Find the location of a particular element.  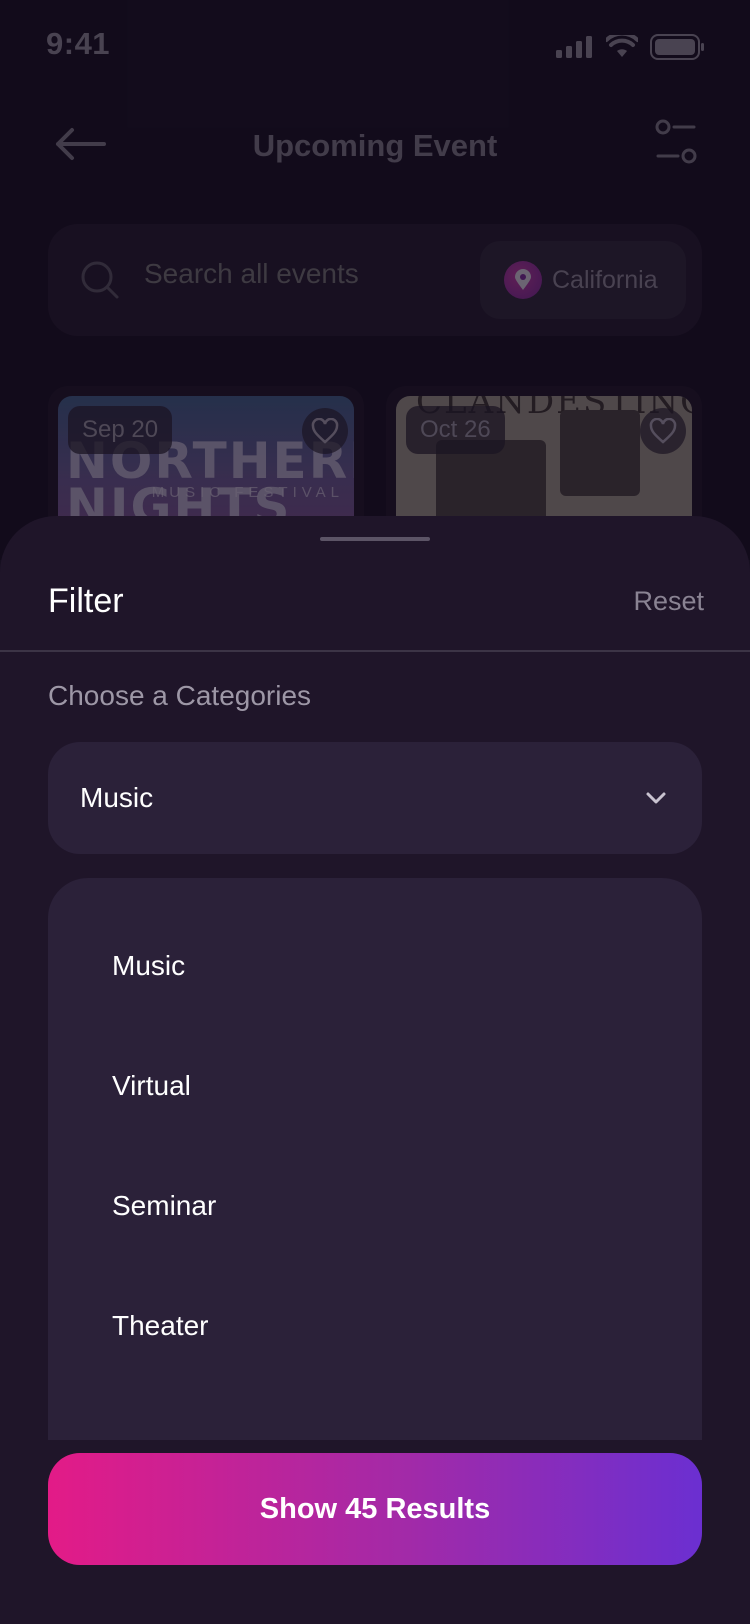

page-title: Upcoming Event is located at coordinates (375, 145).